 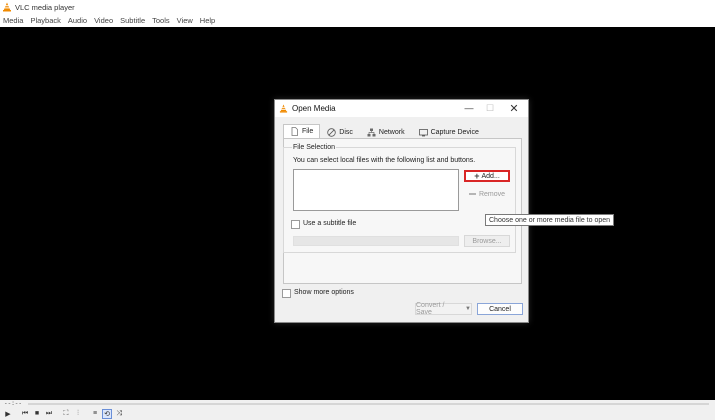 I want to click on cancel-button-label: Cancel, so click(x=500, y=309).